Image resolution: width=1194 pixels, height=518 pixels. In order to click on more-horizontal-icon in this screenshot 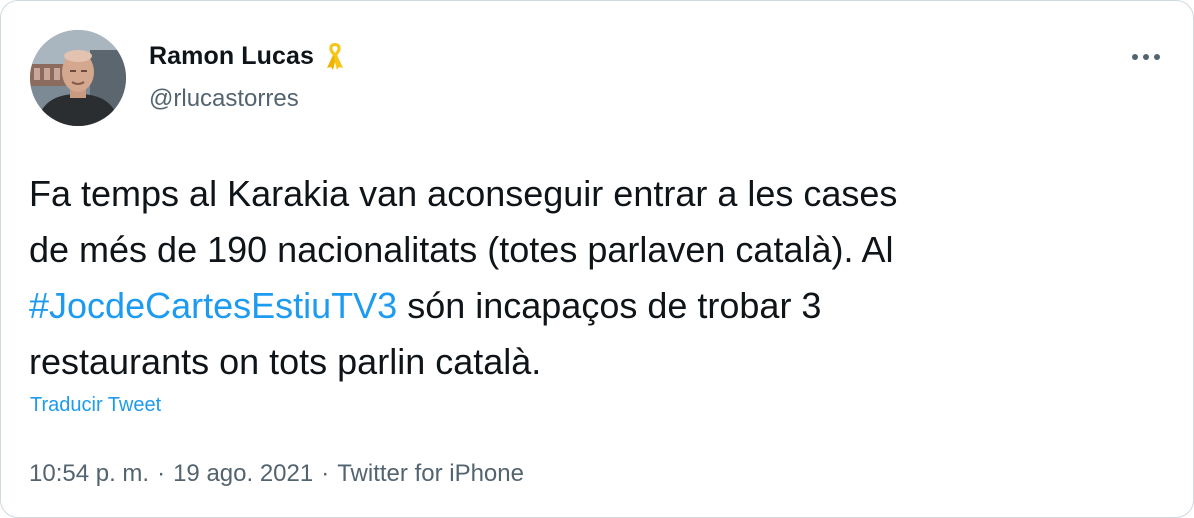, I will do `click(1146, 57)`.